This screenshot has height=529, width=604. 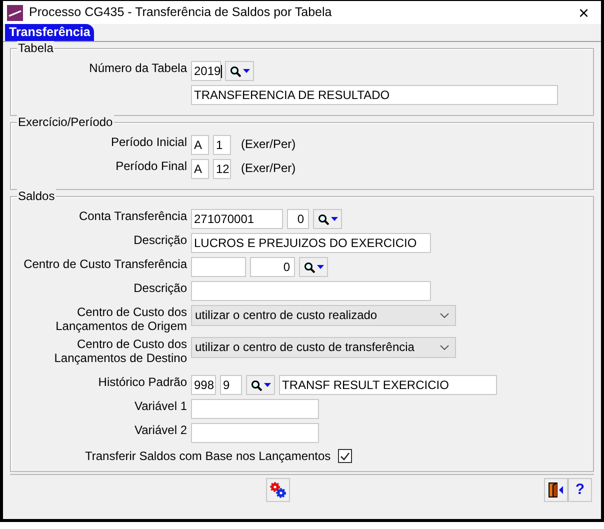 I want to click on checkbox, so click(x=345, y=456).